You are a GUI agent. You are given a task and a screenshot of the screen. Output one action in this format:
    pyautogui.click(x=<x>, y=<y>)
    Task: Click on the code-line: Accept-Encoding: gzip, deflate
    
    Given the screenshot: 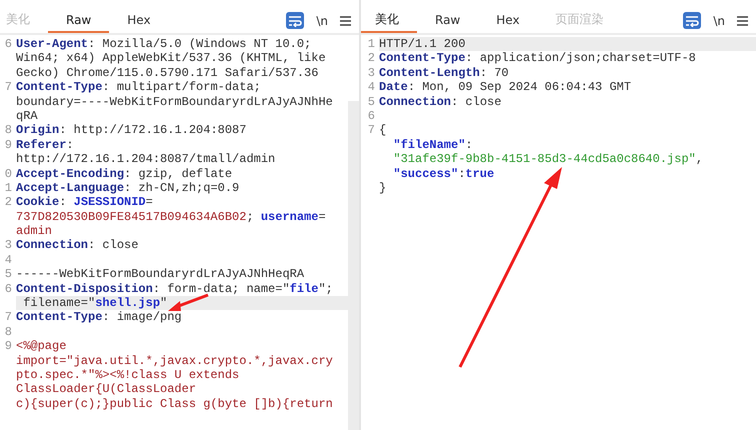 What is the action you would take?
    pyautogui.click(x=125, y=173)
    